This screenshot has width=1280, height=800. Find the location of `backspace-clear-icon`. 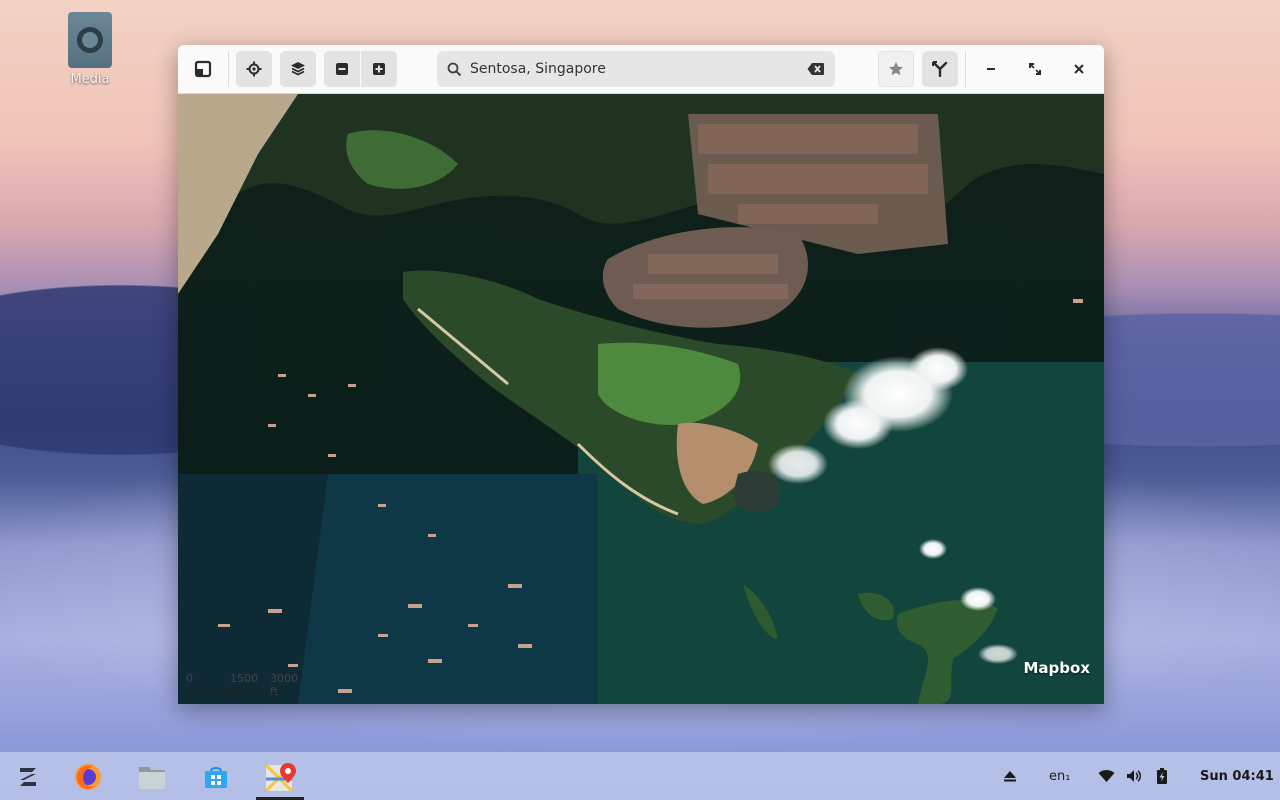

backspace-clear-icon is located at coordinates (816, 69).